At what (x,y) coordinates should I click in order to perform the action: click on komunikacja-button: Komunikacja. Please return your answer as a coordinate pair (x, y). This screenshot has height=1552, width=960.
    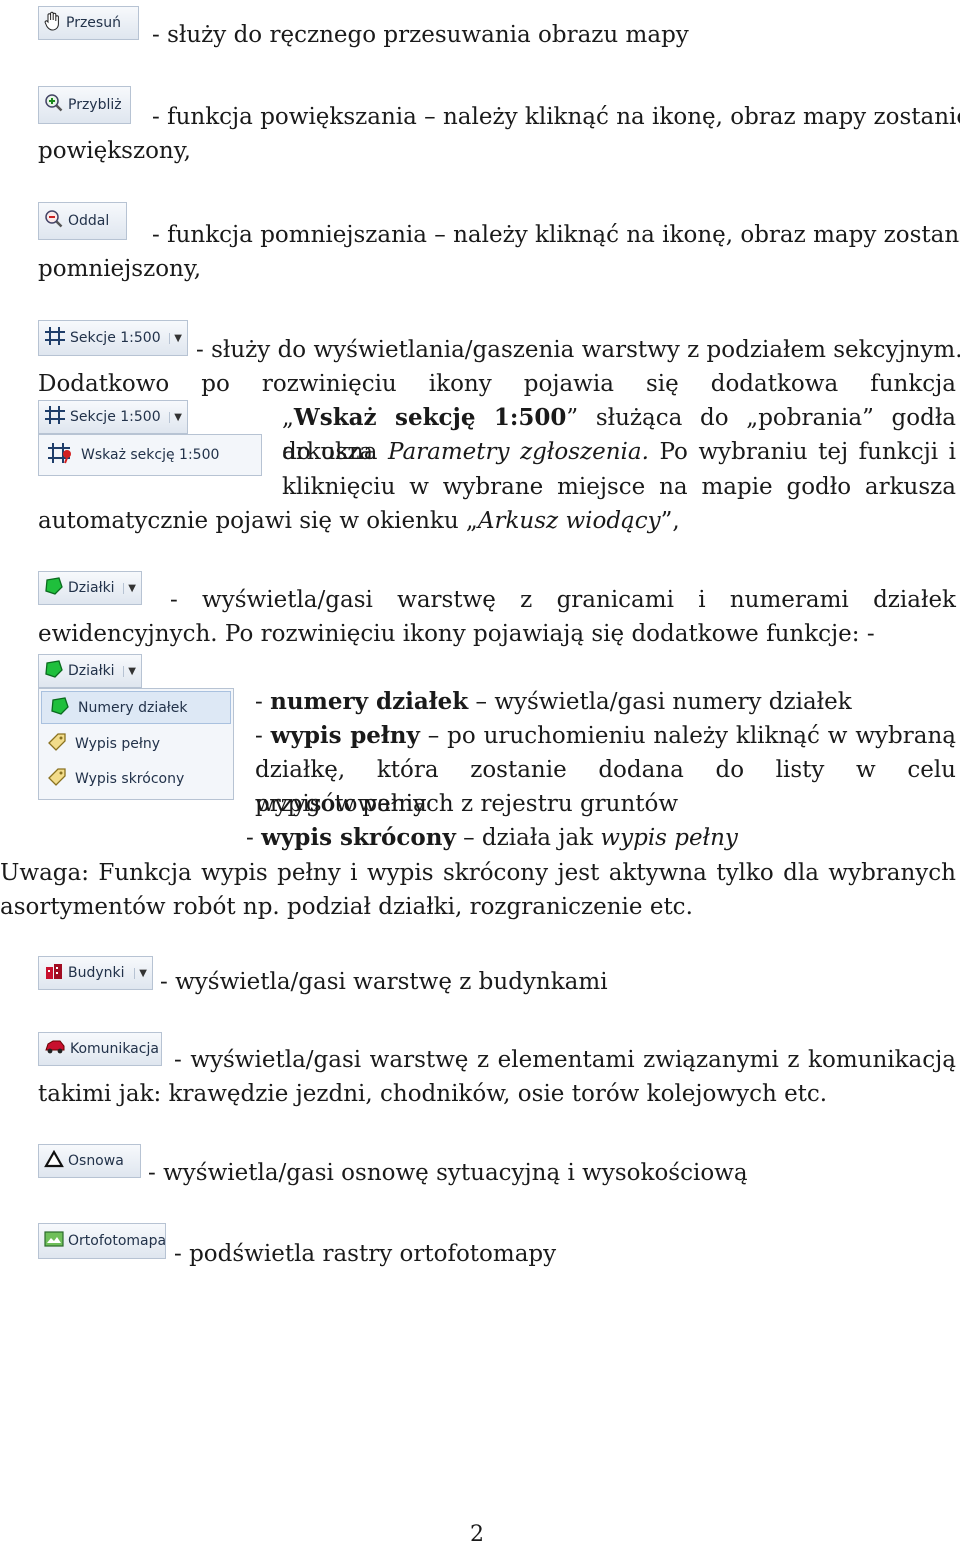
    Looking at the image, I should click on (100, 1049).